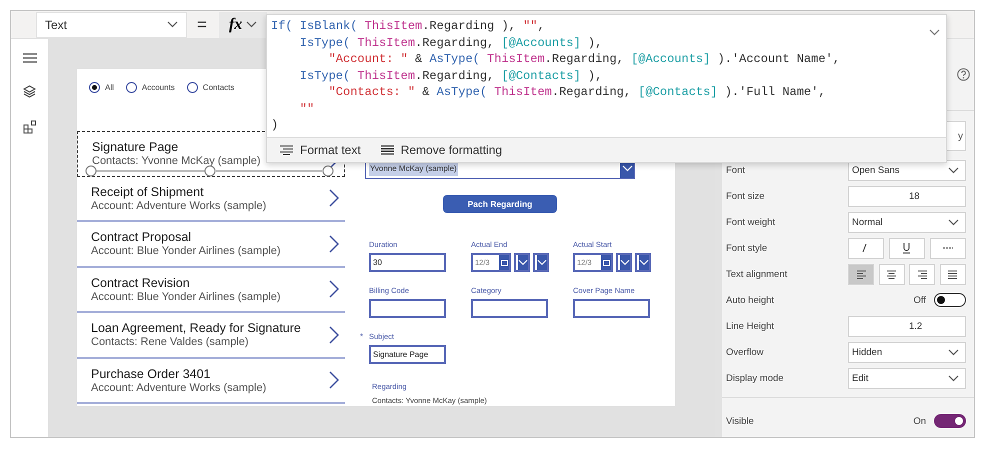 Image resolution: width=988 pixels, height=452 pixels. I want to click on property-input: 1.2, so click(907, 326).